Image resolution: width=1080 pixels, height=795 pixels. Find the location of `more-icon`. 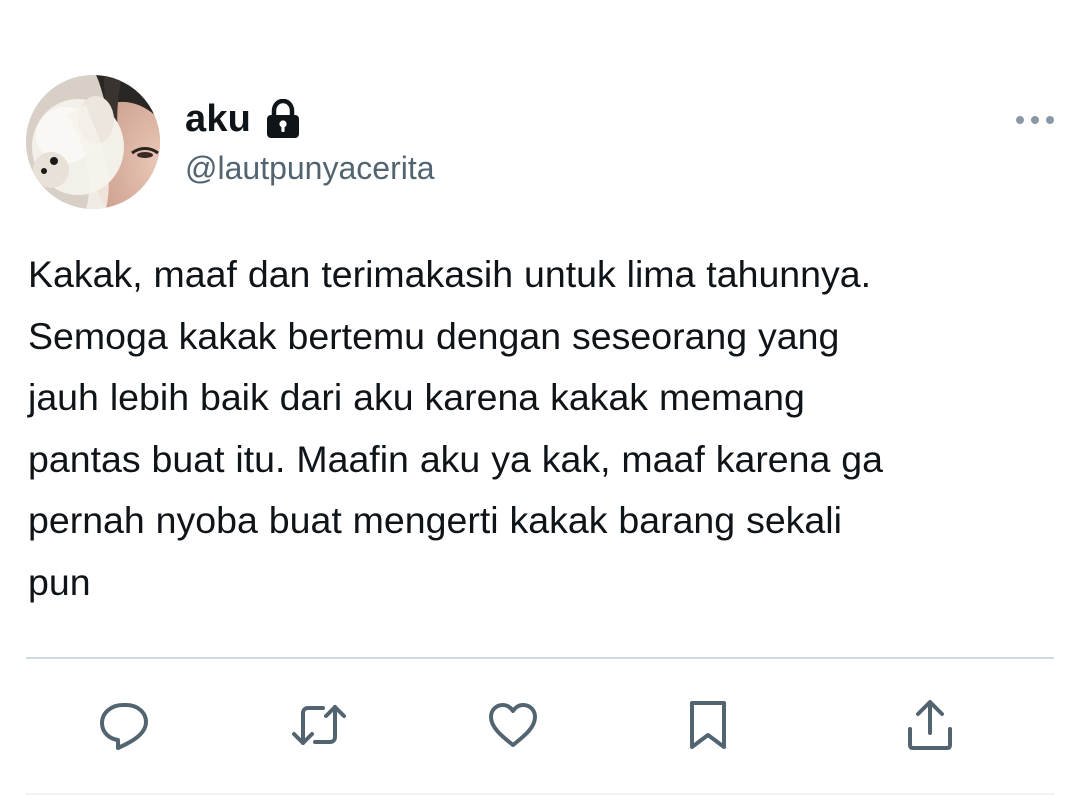

more-icon is located at coordinates (1035, 120).